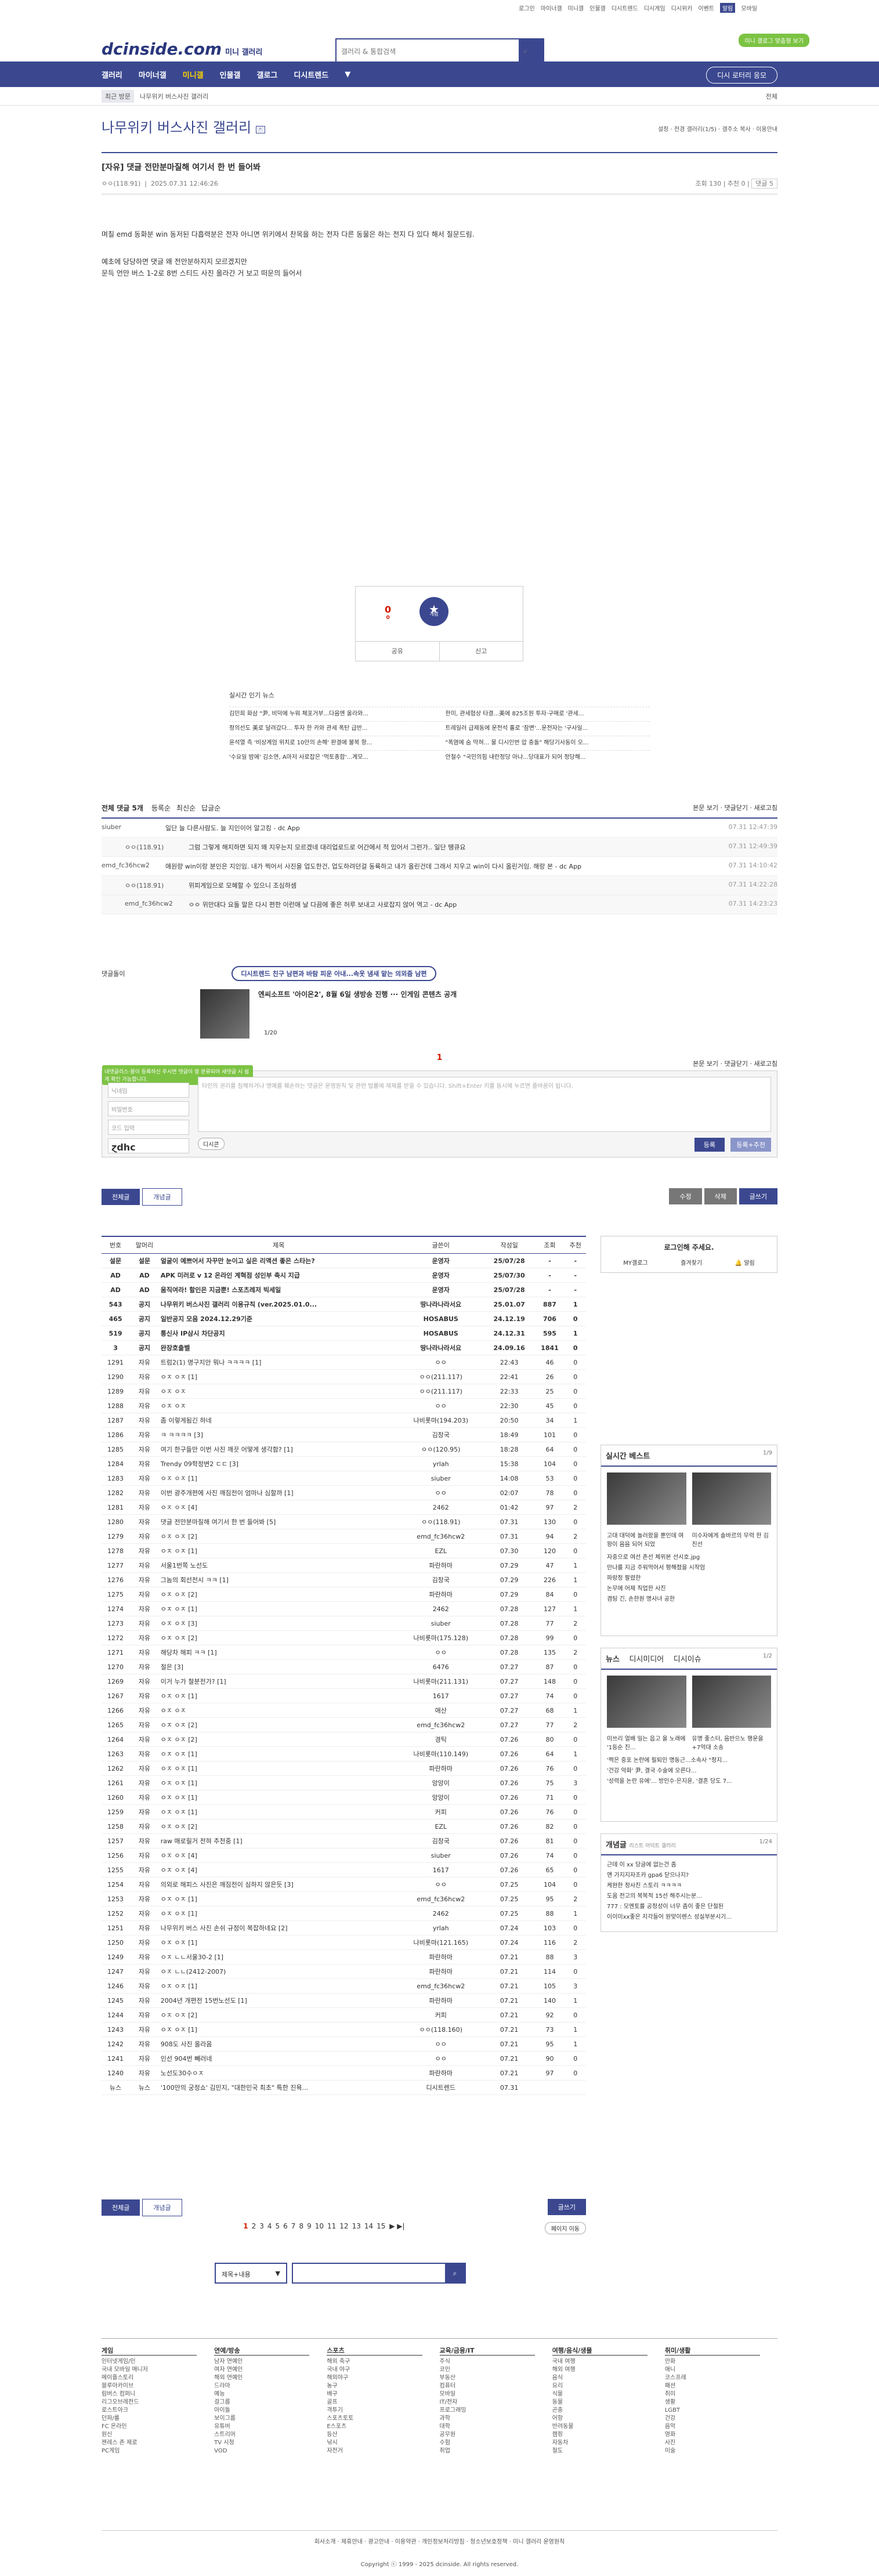  Describe the element at coordinates (344, 1971) in the screenshot. I see `table-row: 1247 자유 ㅇㅈ ㄴㄴ(2412-2007) 파란하마 07.21 114 0` at that location.